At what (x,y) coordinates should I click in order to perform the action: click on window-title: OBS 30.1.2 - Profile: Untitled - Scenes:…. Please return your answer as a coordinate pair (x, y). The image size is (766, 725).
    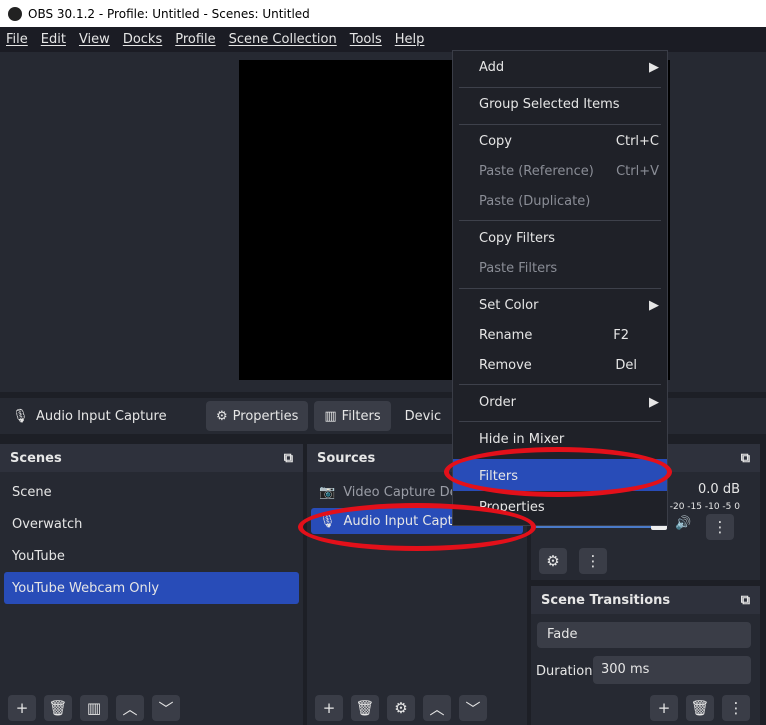
    Looking at the image, I should click on (169, 13).